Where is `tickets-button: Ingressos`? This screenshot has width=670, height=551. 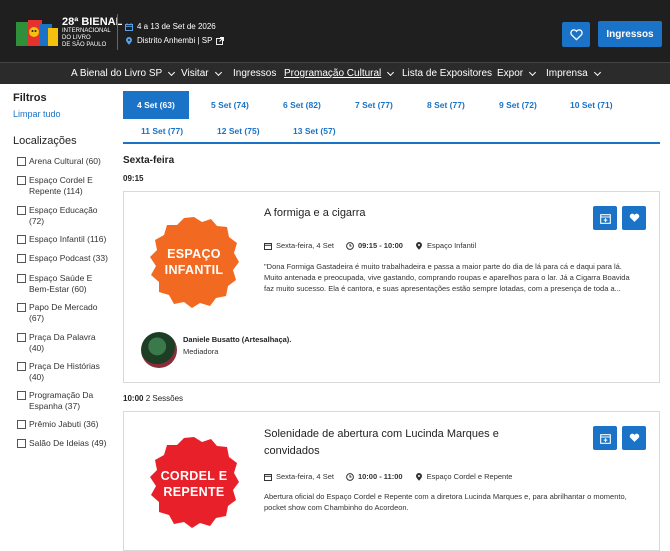
tickets-button: Ingressos is located at coordinates (630, 34).